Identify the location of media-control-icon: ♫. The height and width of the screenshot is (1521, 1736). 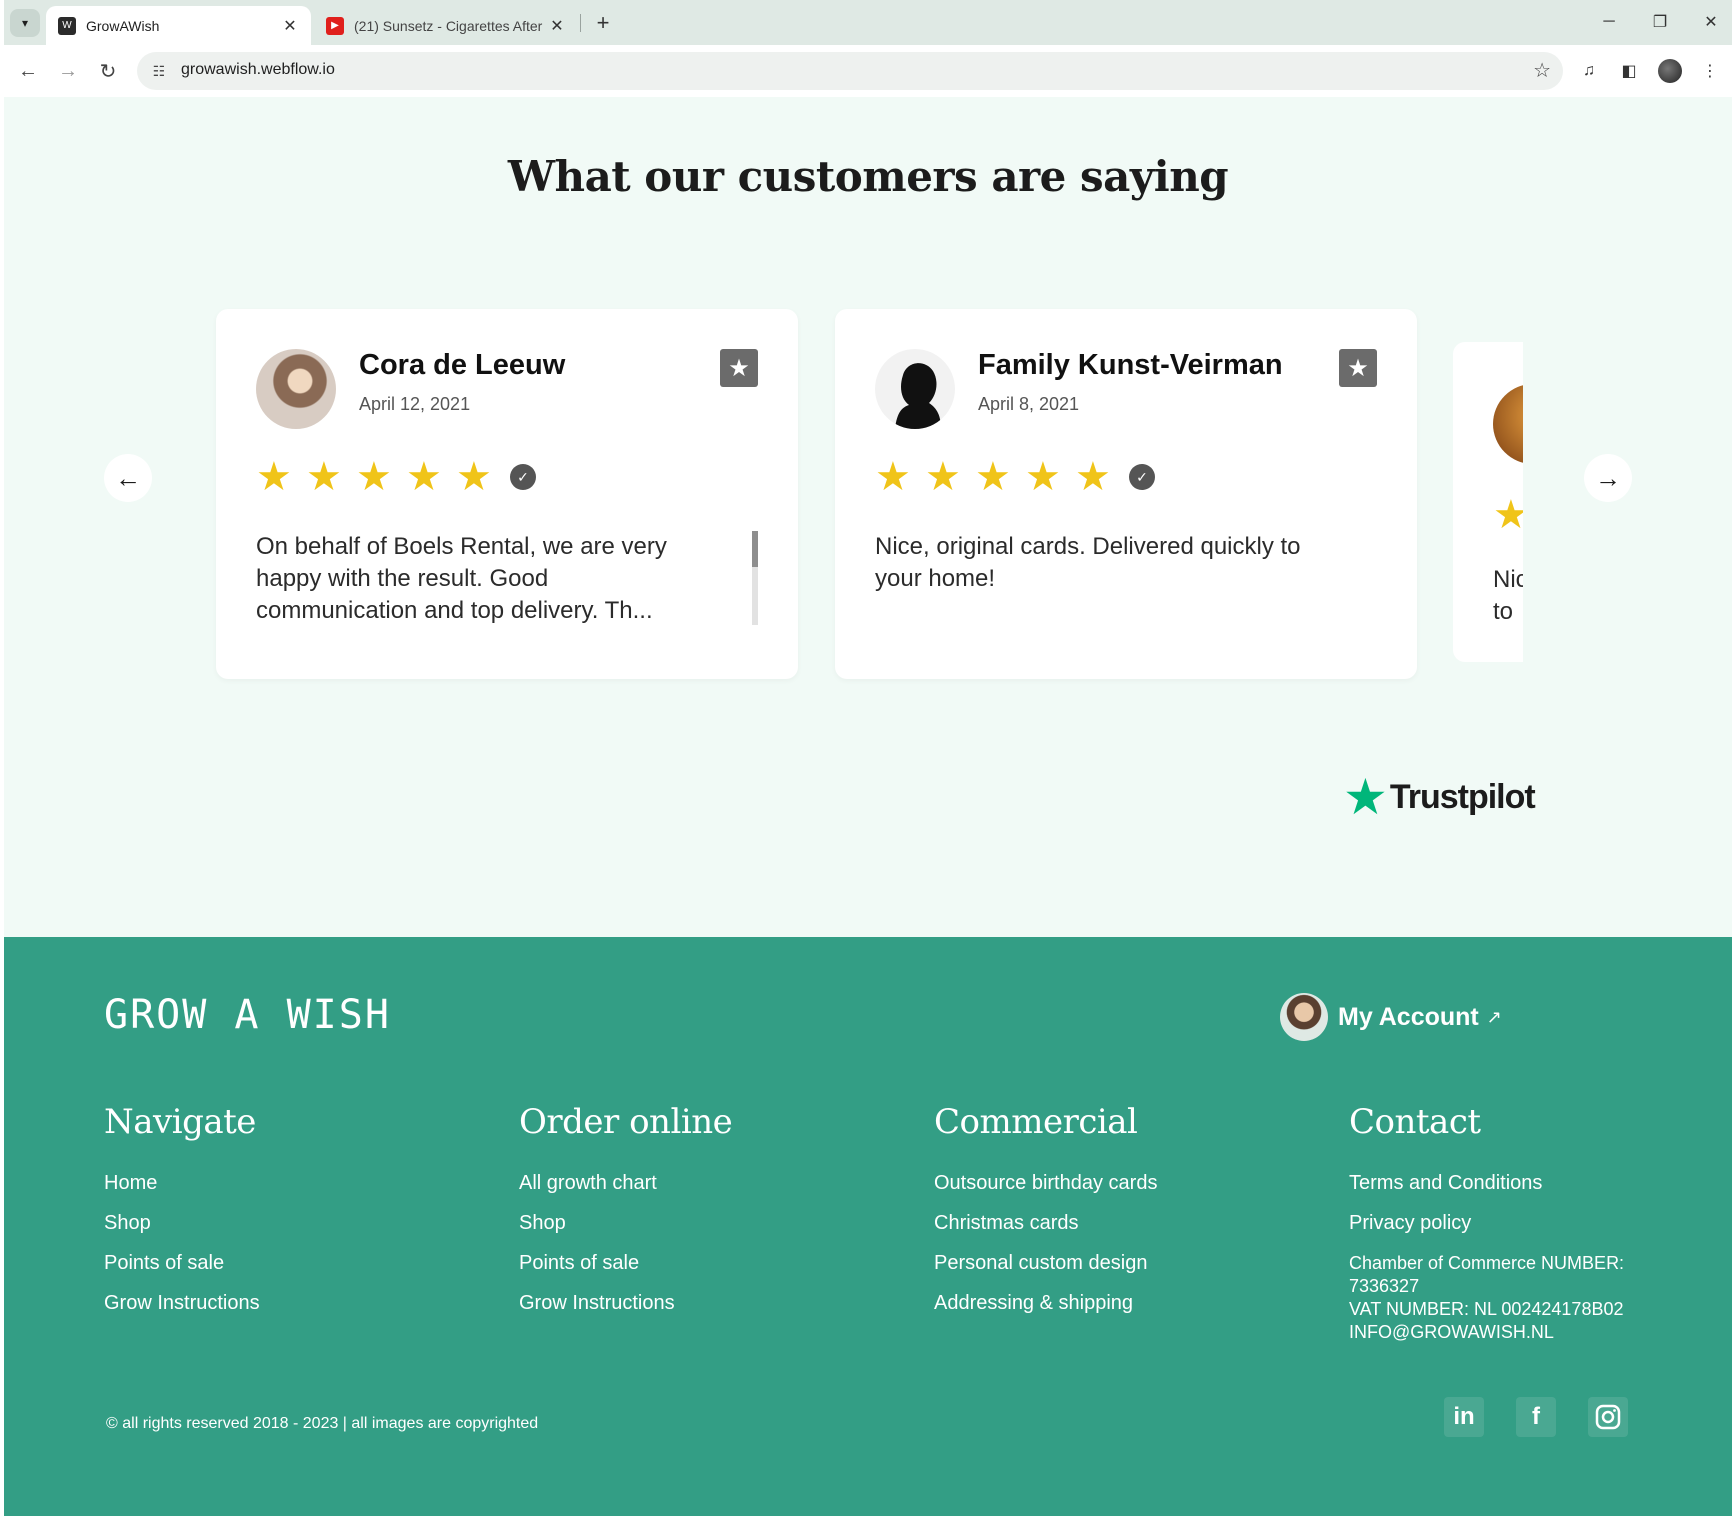
(1589, 71).